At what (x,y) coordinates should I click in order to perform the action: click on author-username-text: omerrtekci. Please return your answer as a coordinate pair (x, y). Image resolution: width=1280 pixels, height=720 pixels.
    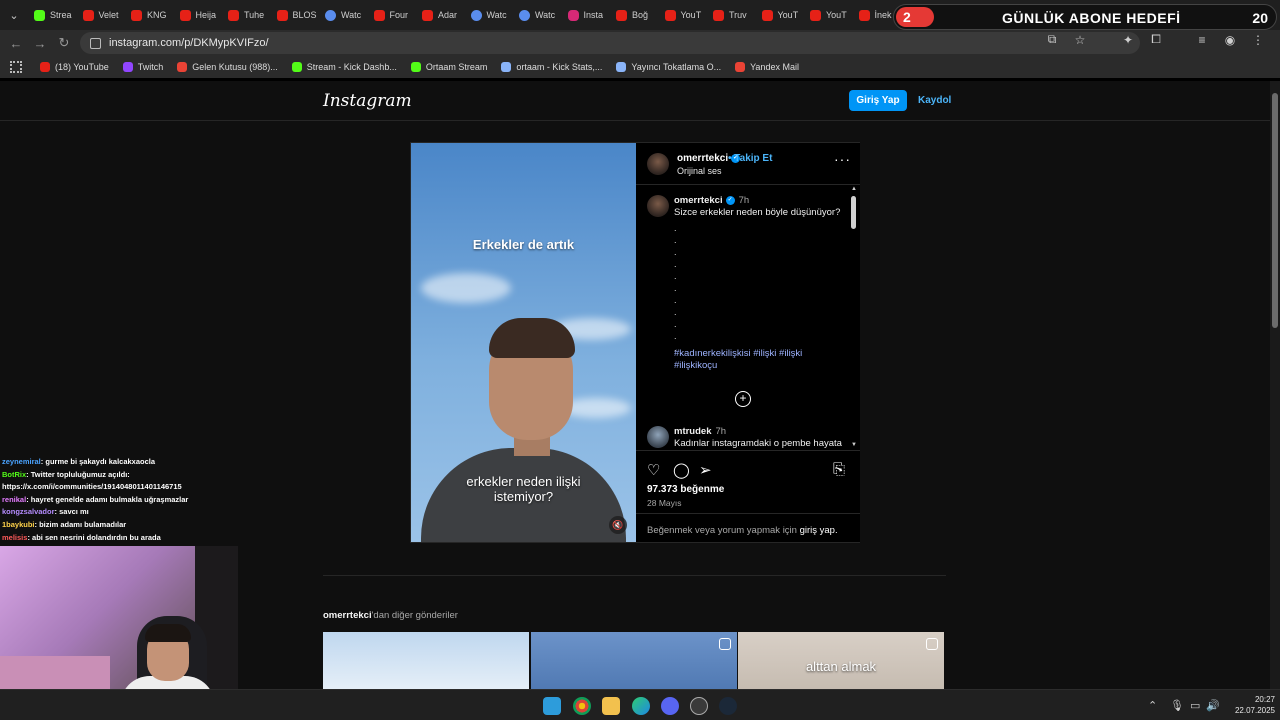
    Looking at the image, I should click on (703, 158).